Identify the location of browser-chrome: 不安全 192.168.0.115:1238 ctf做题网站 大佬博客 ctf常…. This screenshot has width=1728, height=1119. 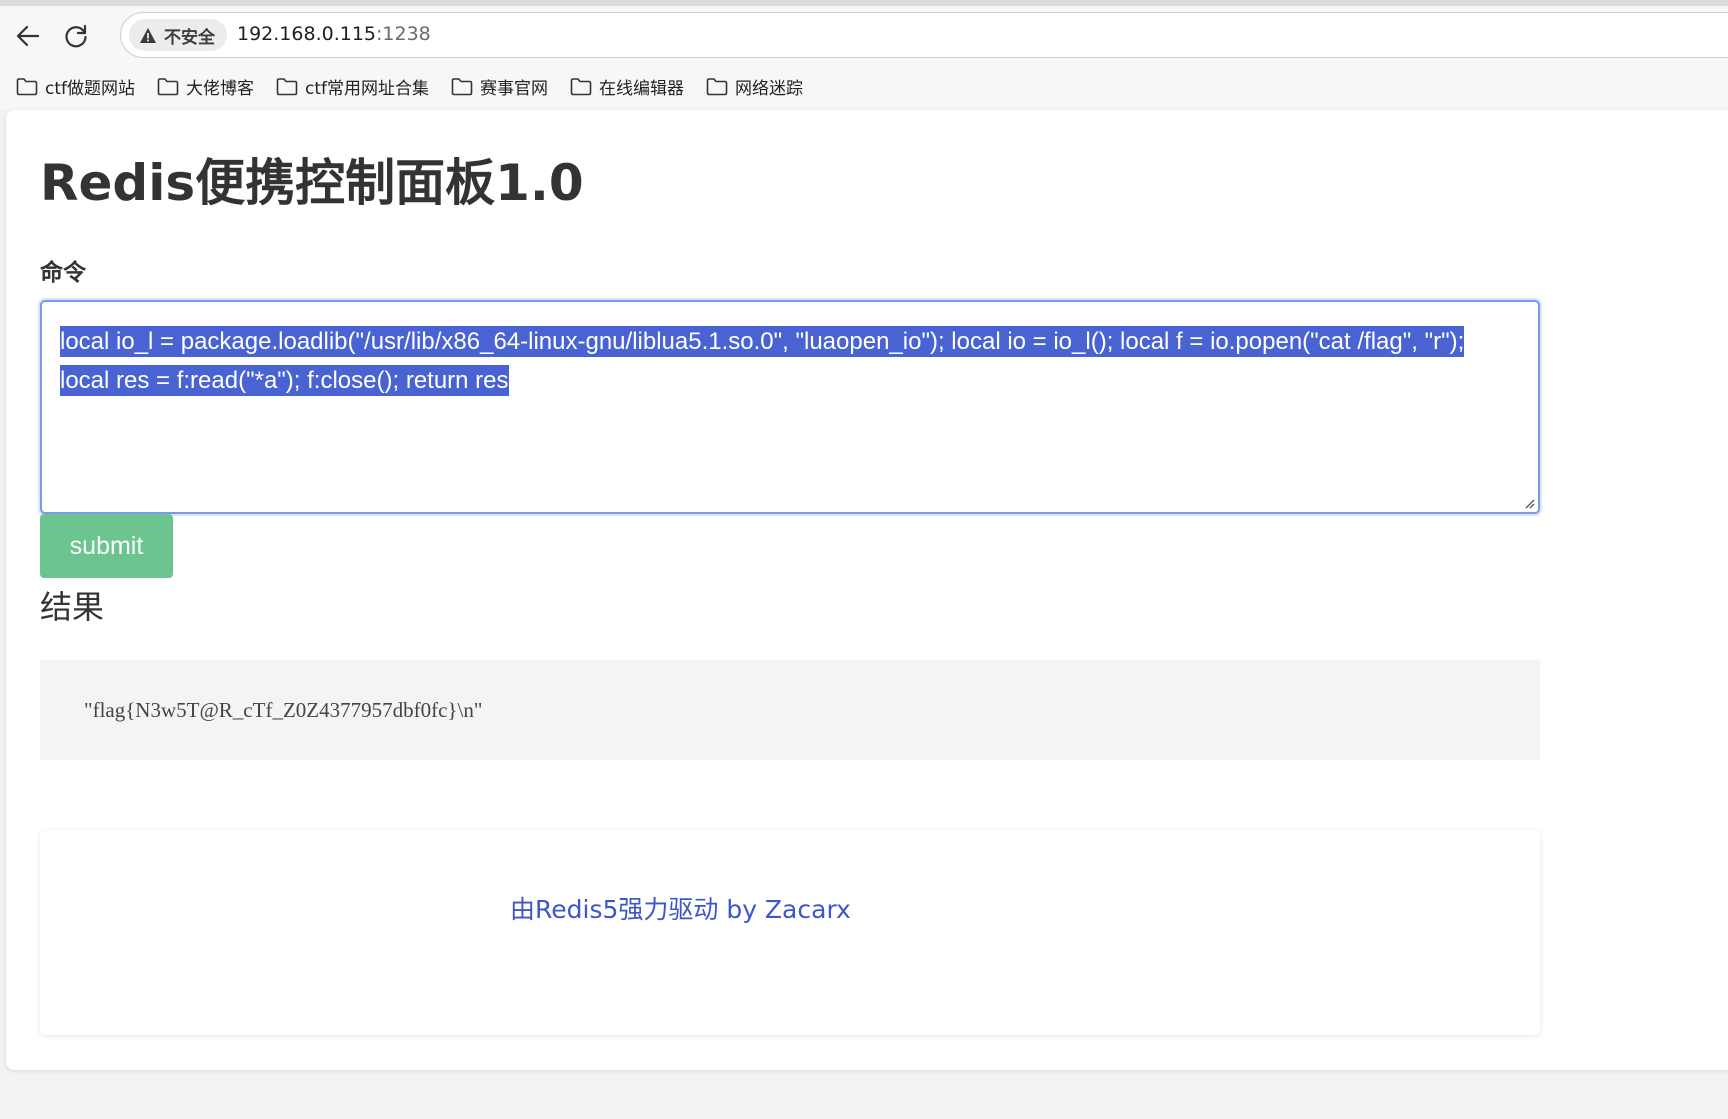
(864, 55).